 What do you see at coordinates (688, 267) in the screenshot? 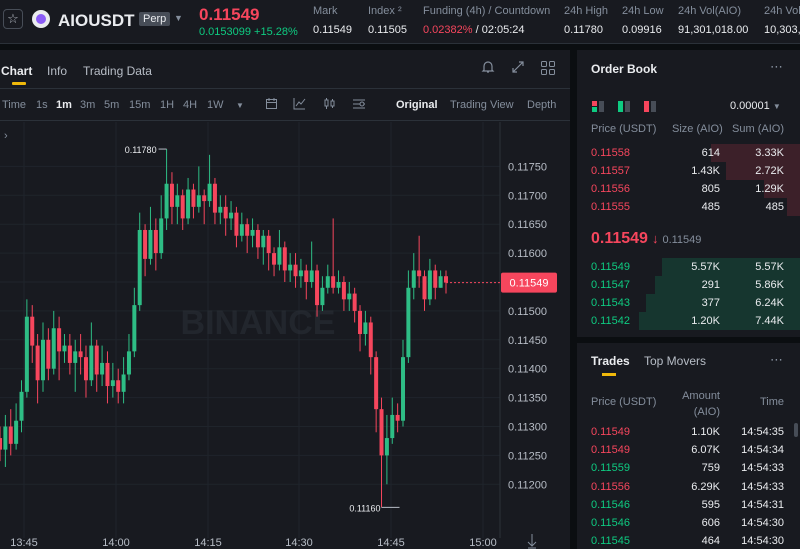
I see `bid-row: 0.11549 5.57K 5.57K` at bounding box center [688, 267].